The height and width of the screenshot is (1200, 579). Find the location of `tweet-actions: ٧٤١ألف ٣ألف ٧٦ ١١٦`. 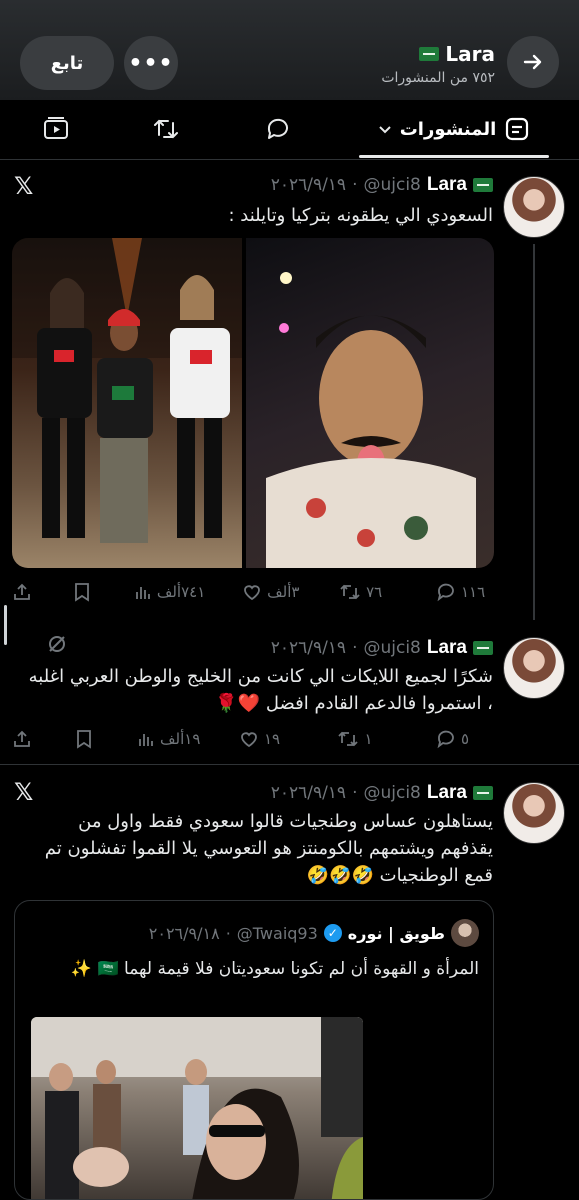

tweet-actions: ٧٤١ألف ٣ألف ٧٦ ١١٦ is located at coordinates (254, 592).